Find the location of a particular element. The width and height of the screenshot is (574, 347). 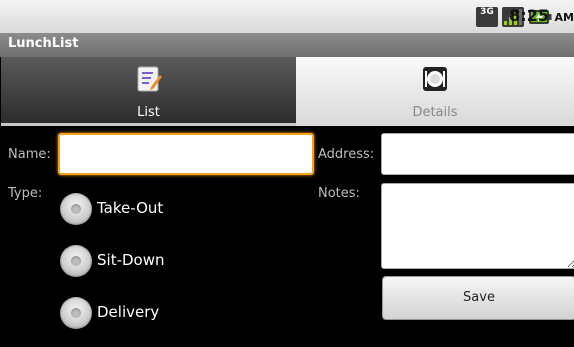

clock: 8:25 AM is located at coordinates (541, 15).